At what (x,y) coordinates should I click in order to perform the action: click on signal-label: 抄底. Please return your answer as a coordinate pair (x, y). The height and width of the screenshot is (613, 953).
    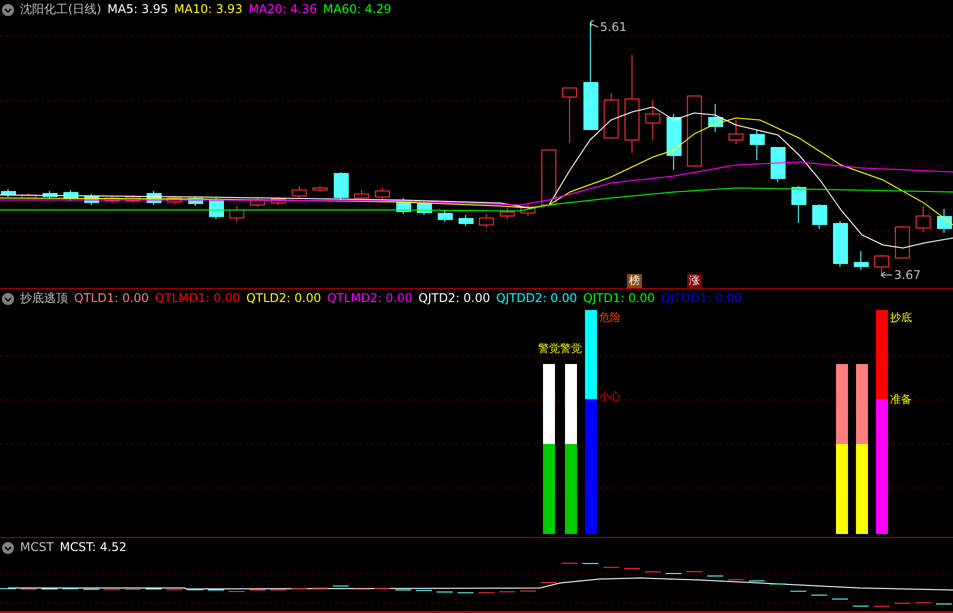
    Looking at the image, I should click on (901, 317).